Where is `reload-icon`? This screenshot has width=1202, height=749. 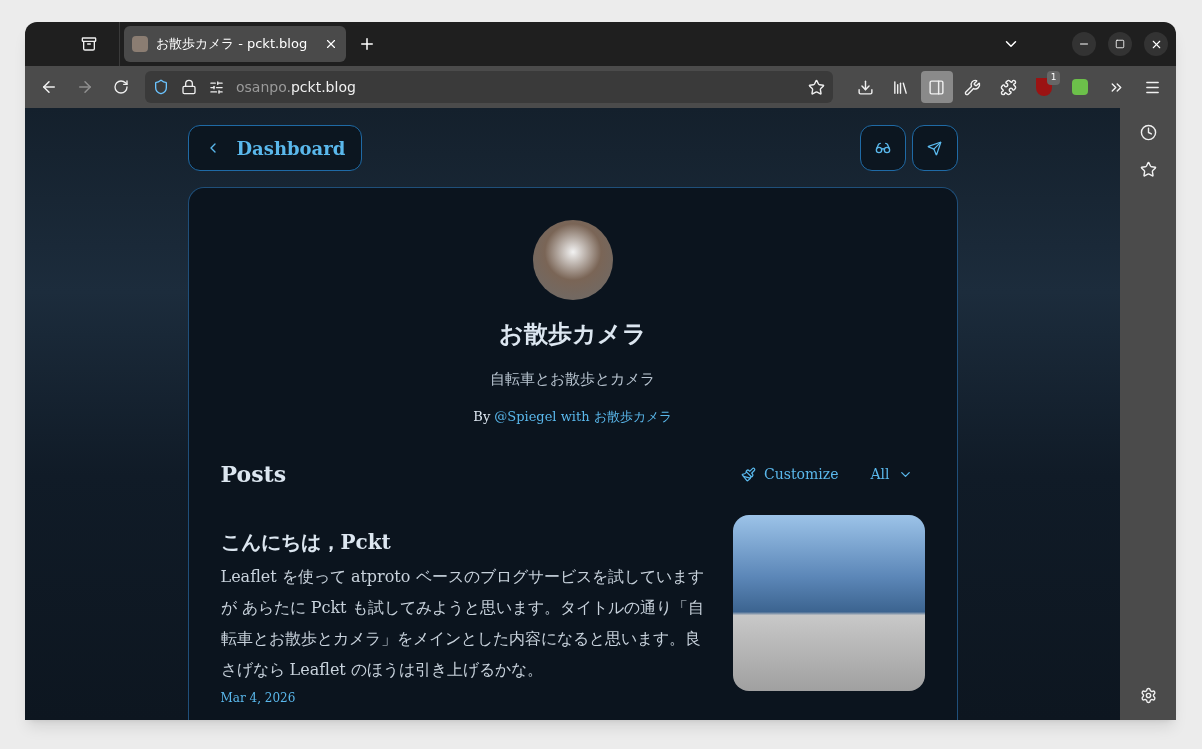
reload-icon is located at coordinates (121, 87).